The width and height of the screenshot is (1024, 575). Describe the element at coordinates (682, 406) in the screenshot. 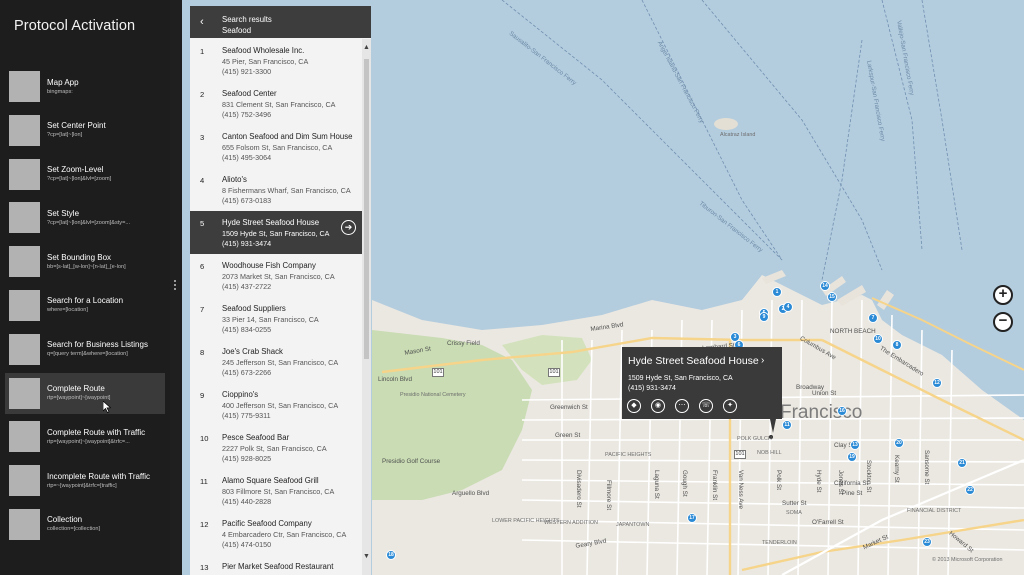

I see `website-icon: ⋯` at that location.